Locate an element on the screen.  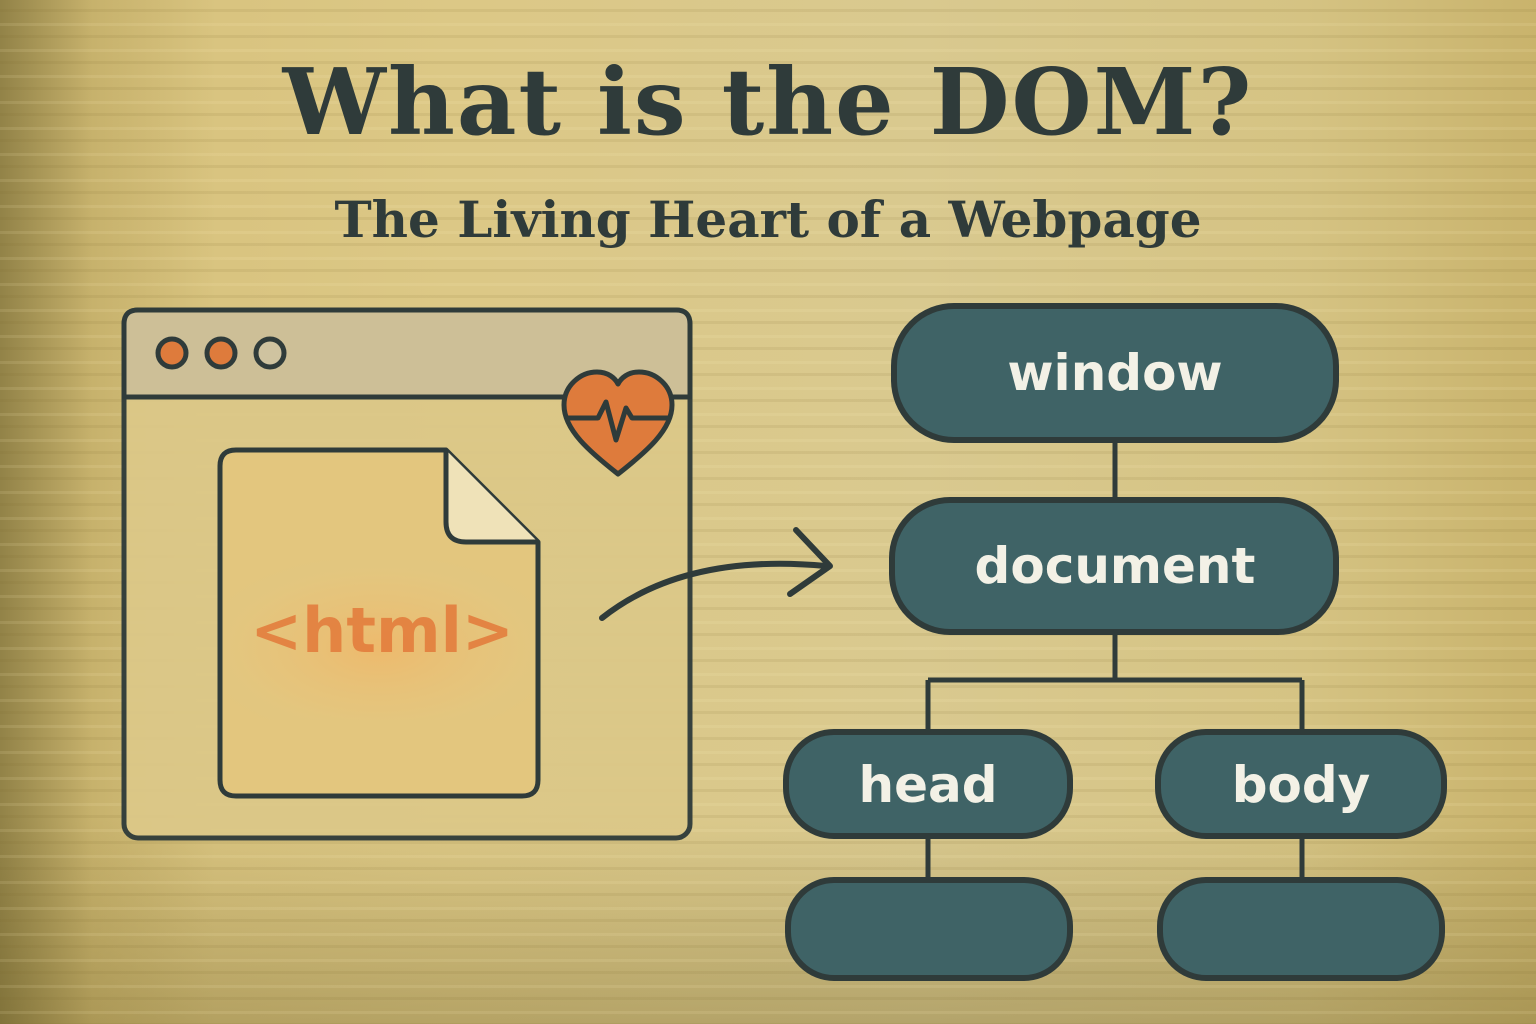
tree-node-body: body is located at coordinates (1301, 784).